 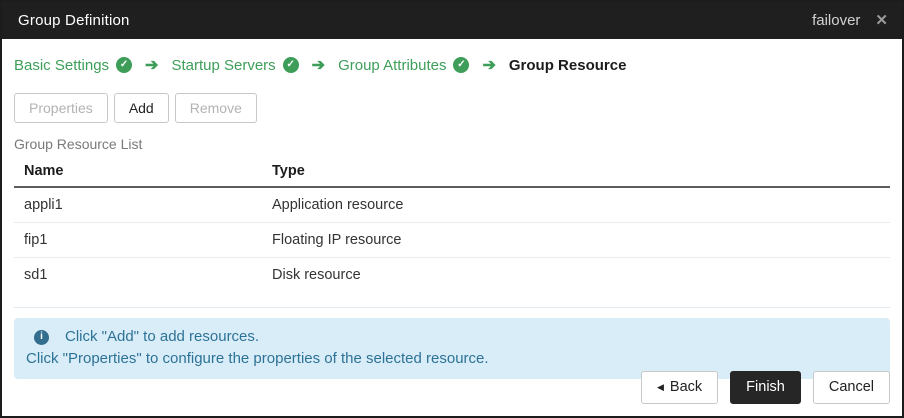 What do you see at coordinates (686, 387) in the screenshot?
I see `back-button-label: Back` at bounding box center [686, 387].